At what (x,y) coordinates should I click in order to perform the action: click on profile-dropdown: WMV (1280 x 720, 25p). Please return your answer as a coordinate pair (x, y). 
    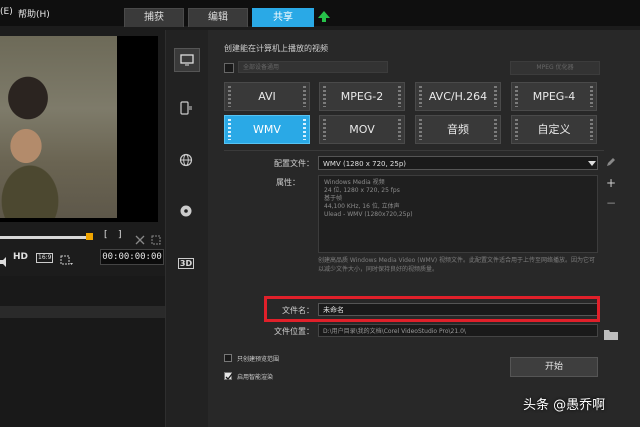
    Looking at the image, I should click on (458, 163).